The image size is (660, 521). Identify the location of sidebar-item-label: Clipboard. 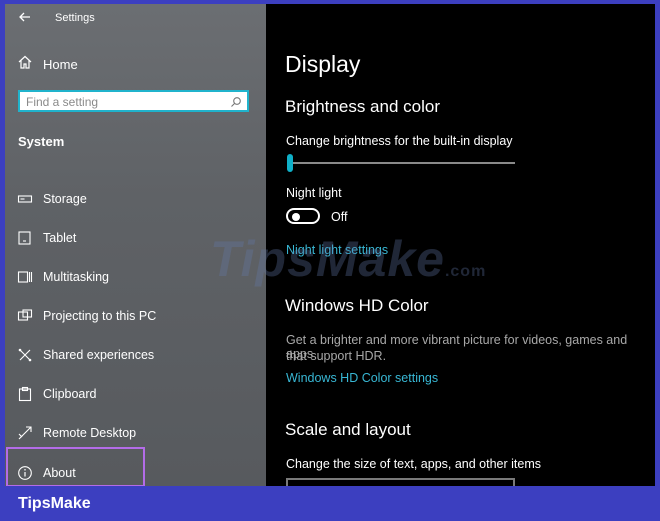
(70, 394).